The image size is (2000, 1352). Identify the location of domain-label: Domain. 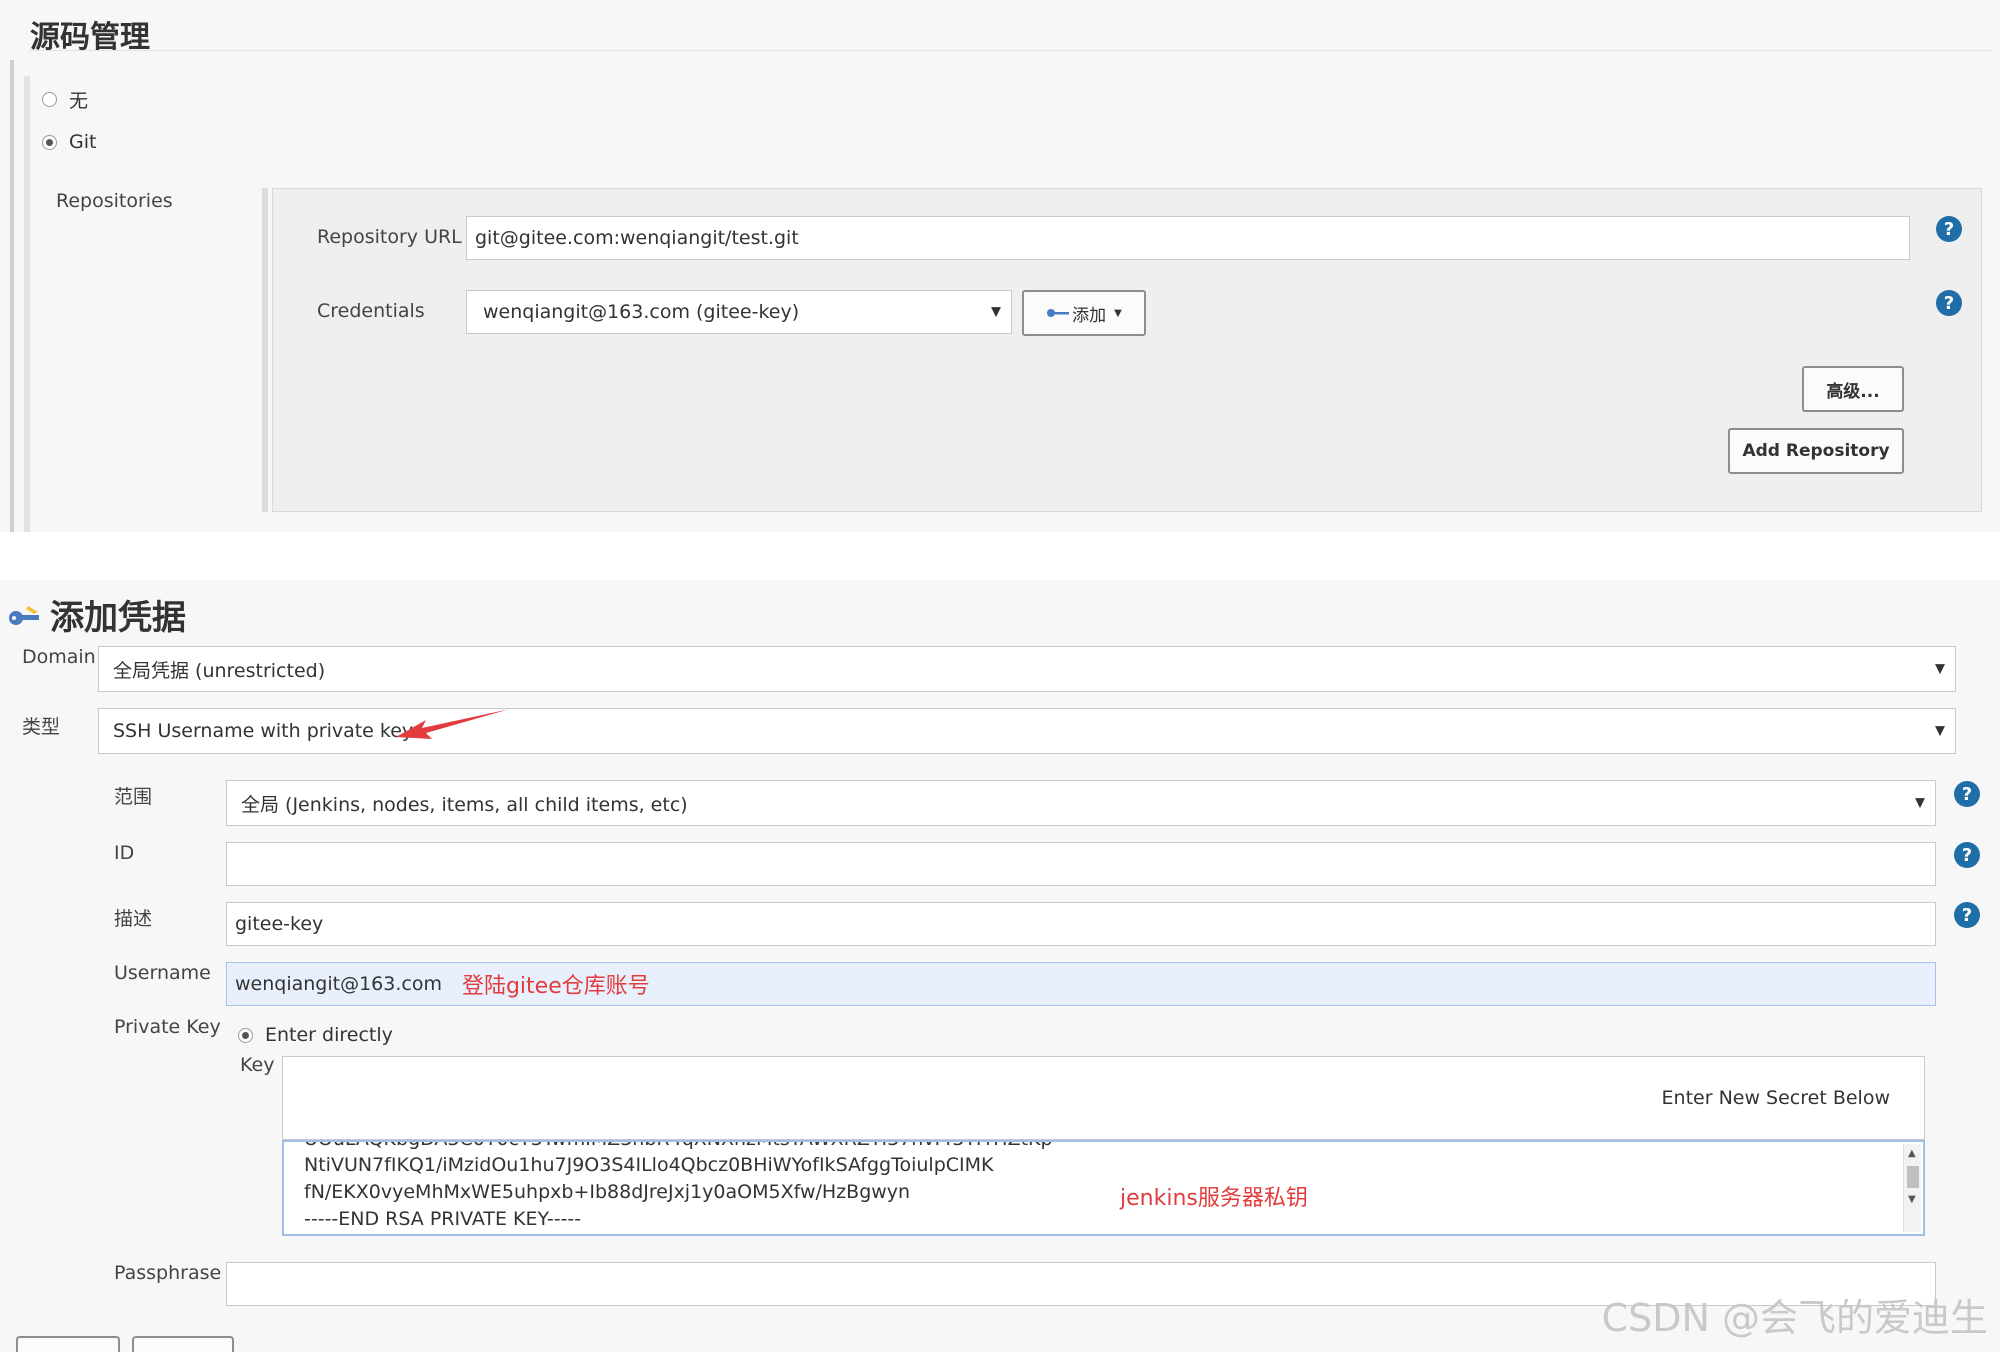
(59, 657).